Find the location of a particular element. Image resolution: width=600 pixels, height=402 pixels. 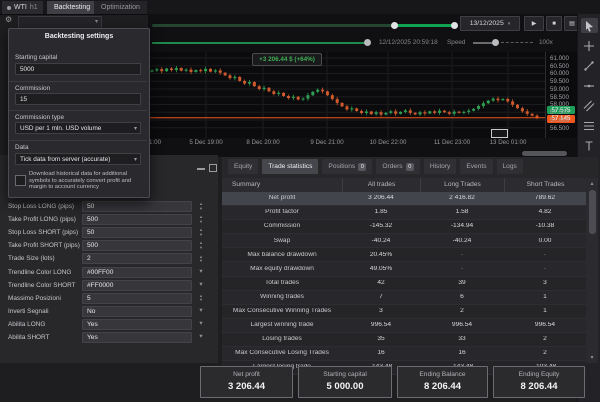

minimize-panel-icon is located at coordinates (201, 169).